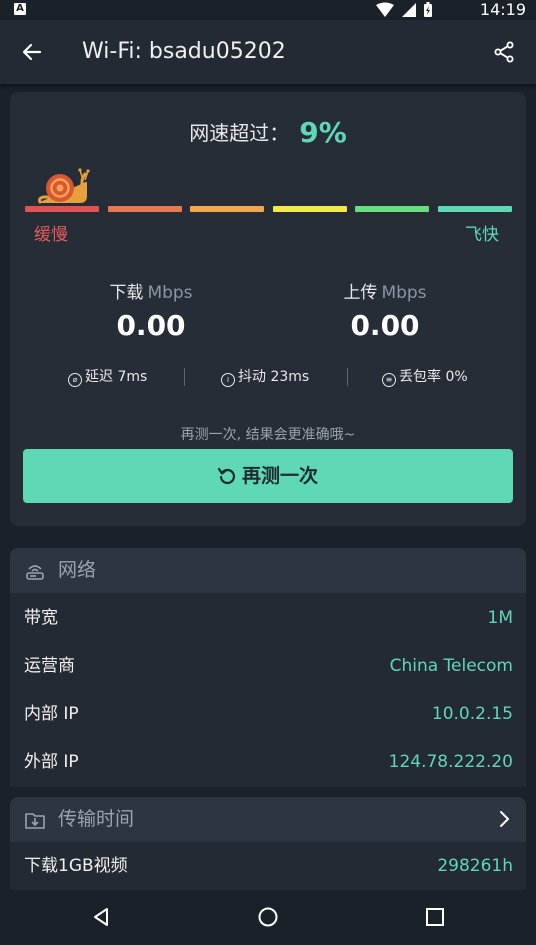  Describe the element at coordinates (482, 235) in the screenshot. I see `scale-fast-label: 飞快` at that location.